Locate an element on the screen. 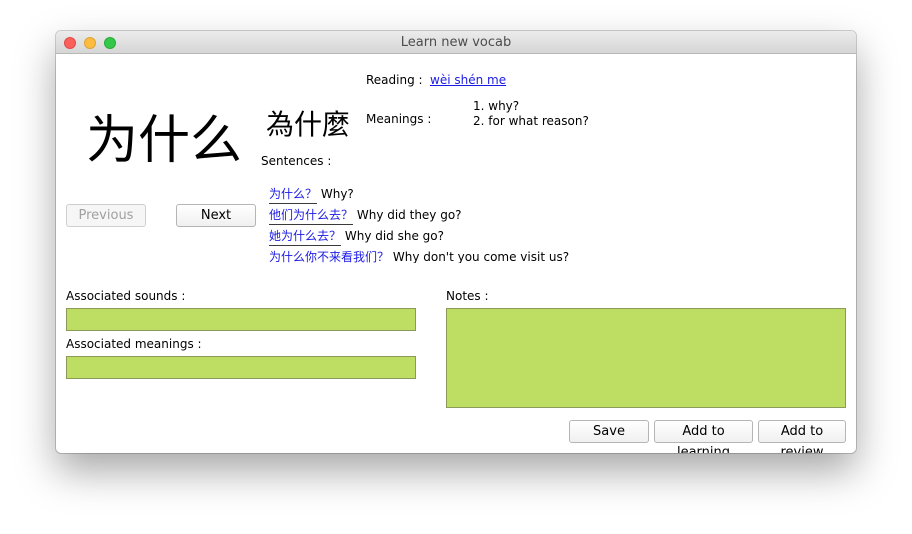 Image resolution: width=912 pixels, height=534 pixels. sentence-item: 她为什么去？ Why did she go? is located at coordinates (434, 237).